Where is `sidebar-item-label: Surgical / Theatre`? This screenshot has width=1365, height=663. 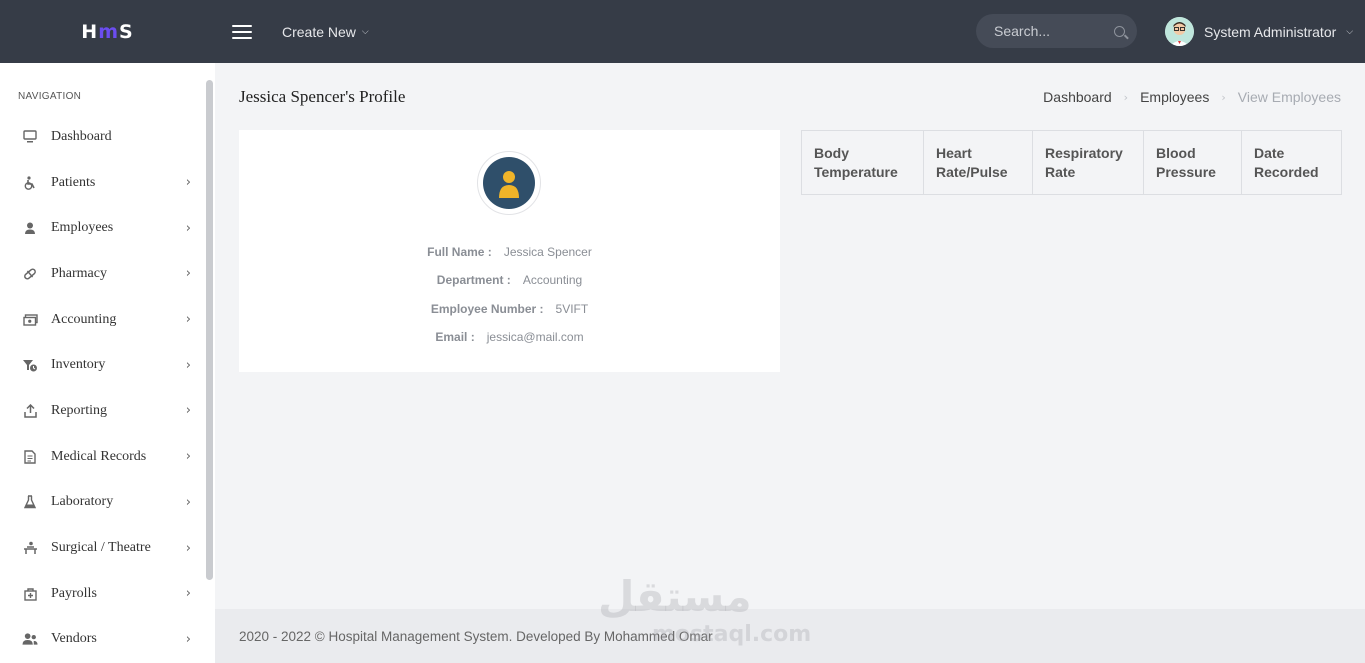 sidebar-item-label: Surgical / Theatre is located at coordinates (101, 548).